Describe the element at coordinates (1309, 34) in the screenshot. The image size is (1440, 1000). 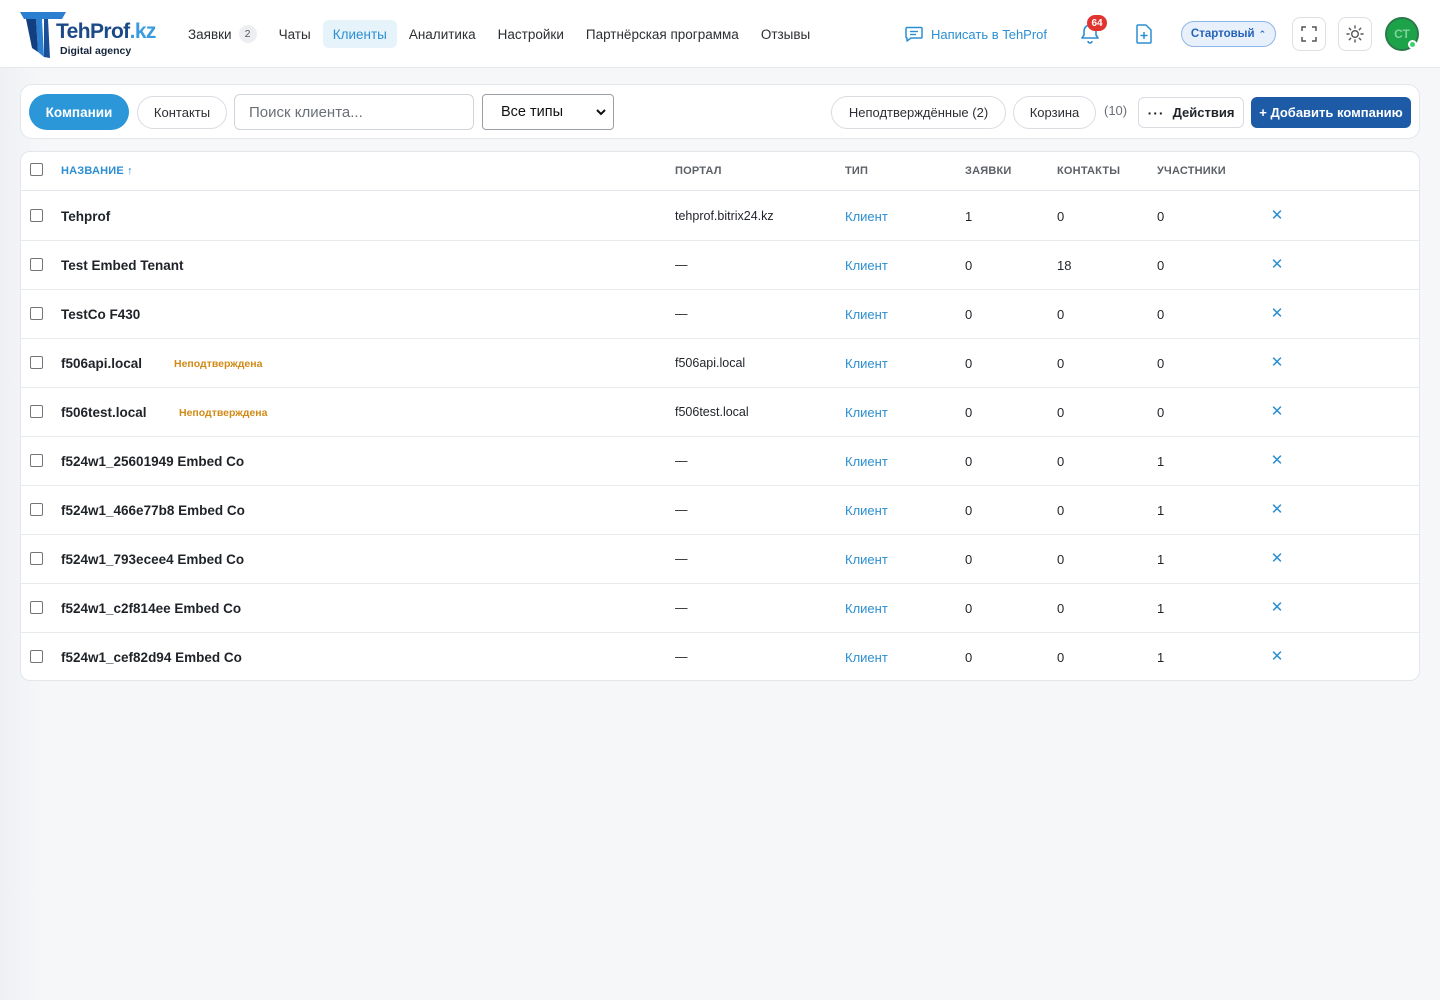
I see `fullscreen-button` at that location.